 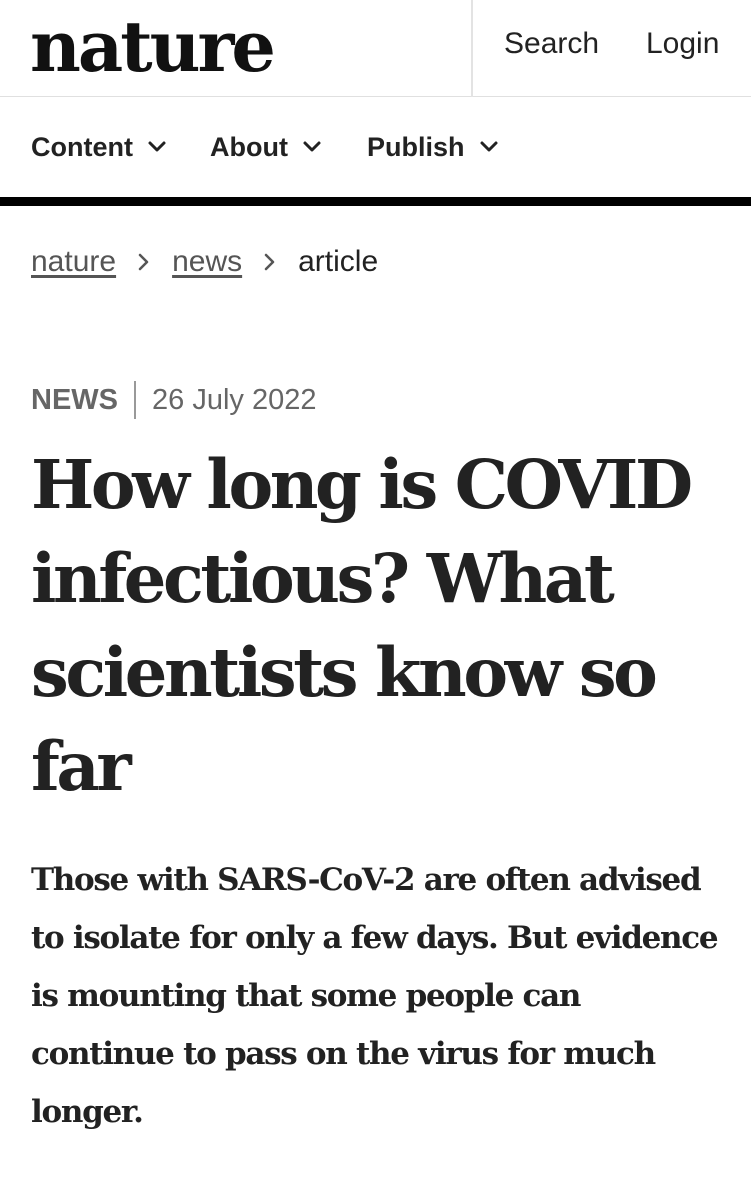 I want to click on breadcrumb-link-nature: nature, so click(x=73, y=262).